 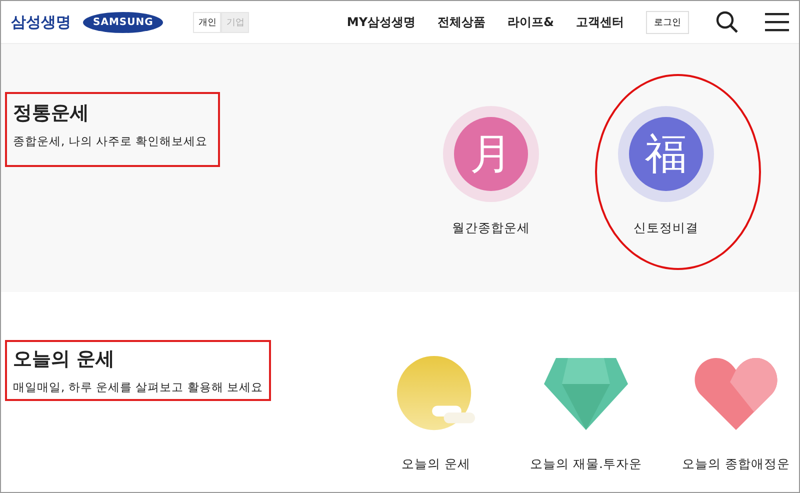 I want to click on fortune-badge: 福, so click(x=666, y=154).